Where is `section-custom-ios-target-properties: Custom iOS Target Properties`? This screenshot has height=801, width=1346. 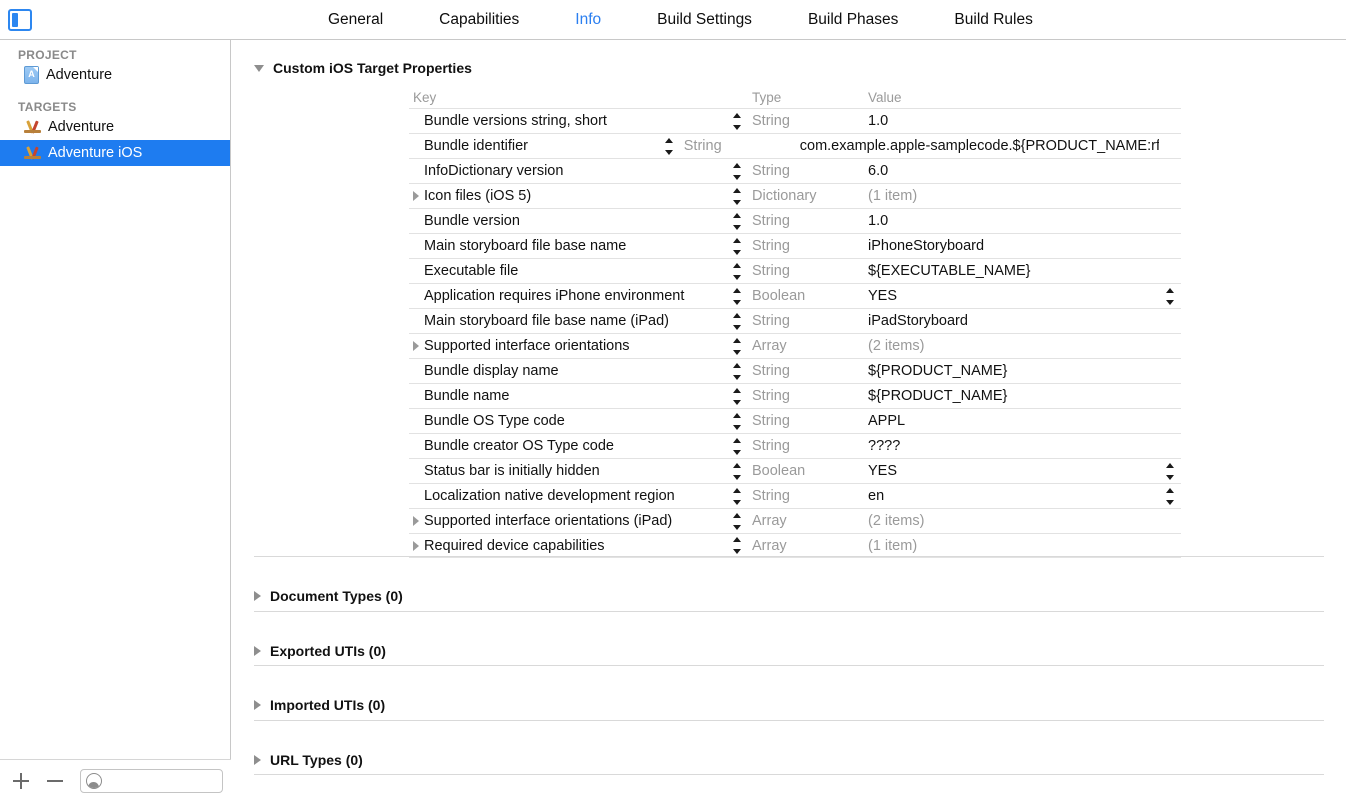 section-custom-ios-target-properties: Custom iOS Target Properties is located at coordinates (352, 68).